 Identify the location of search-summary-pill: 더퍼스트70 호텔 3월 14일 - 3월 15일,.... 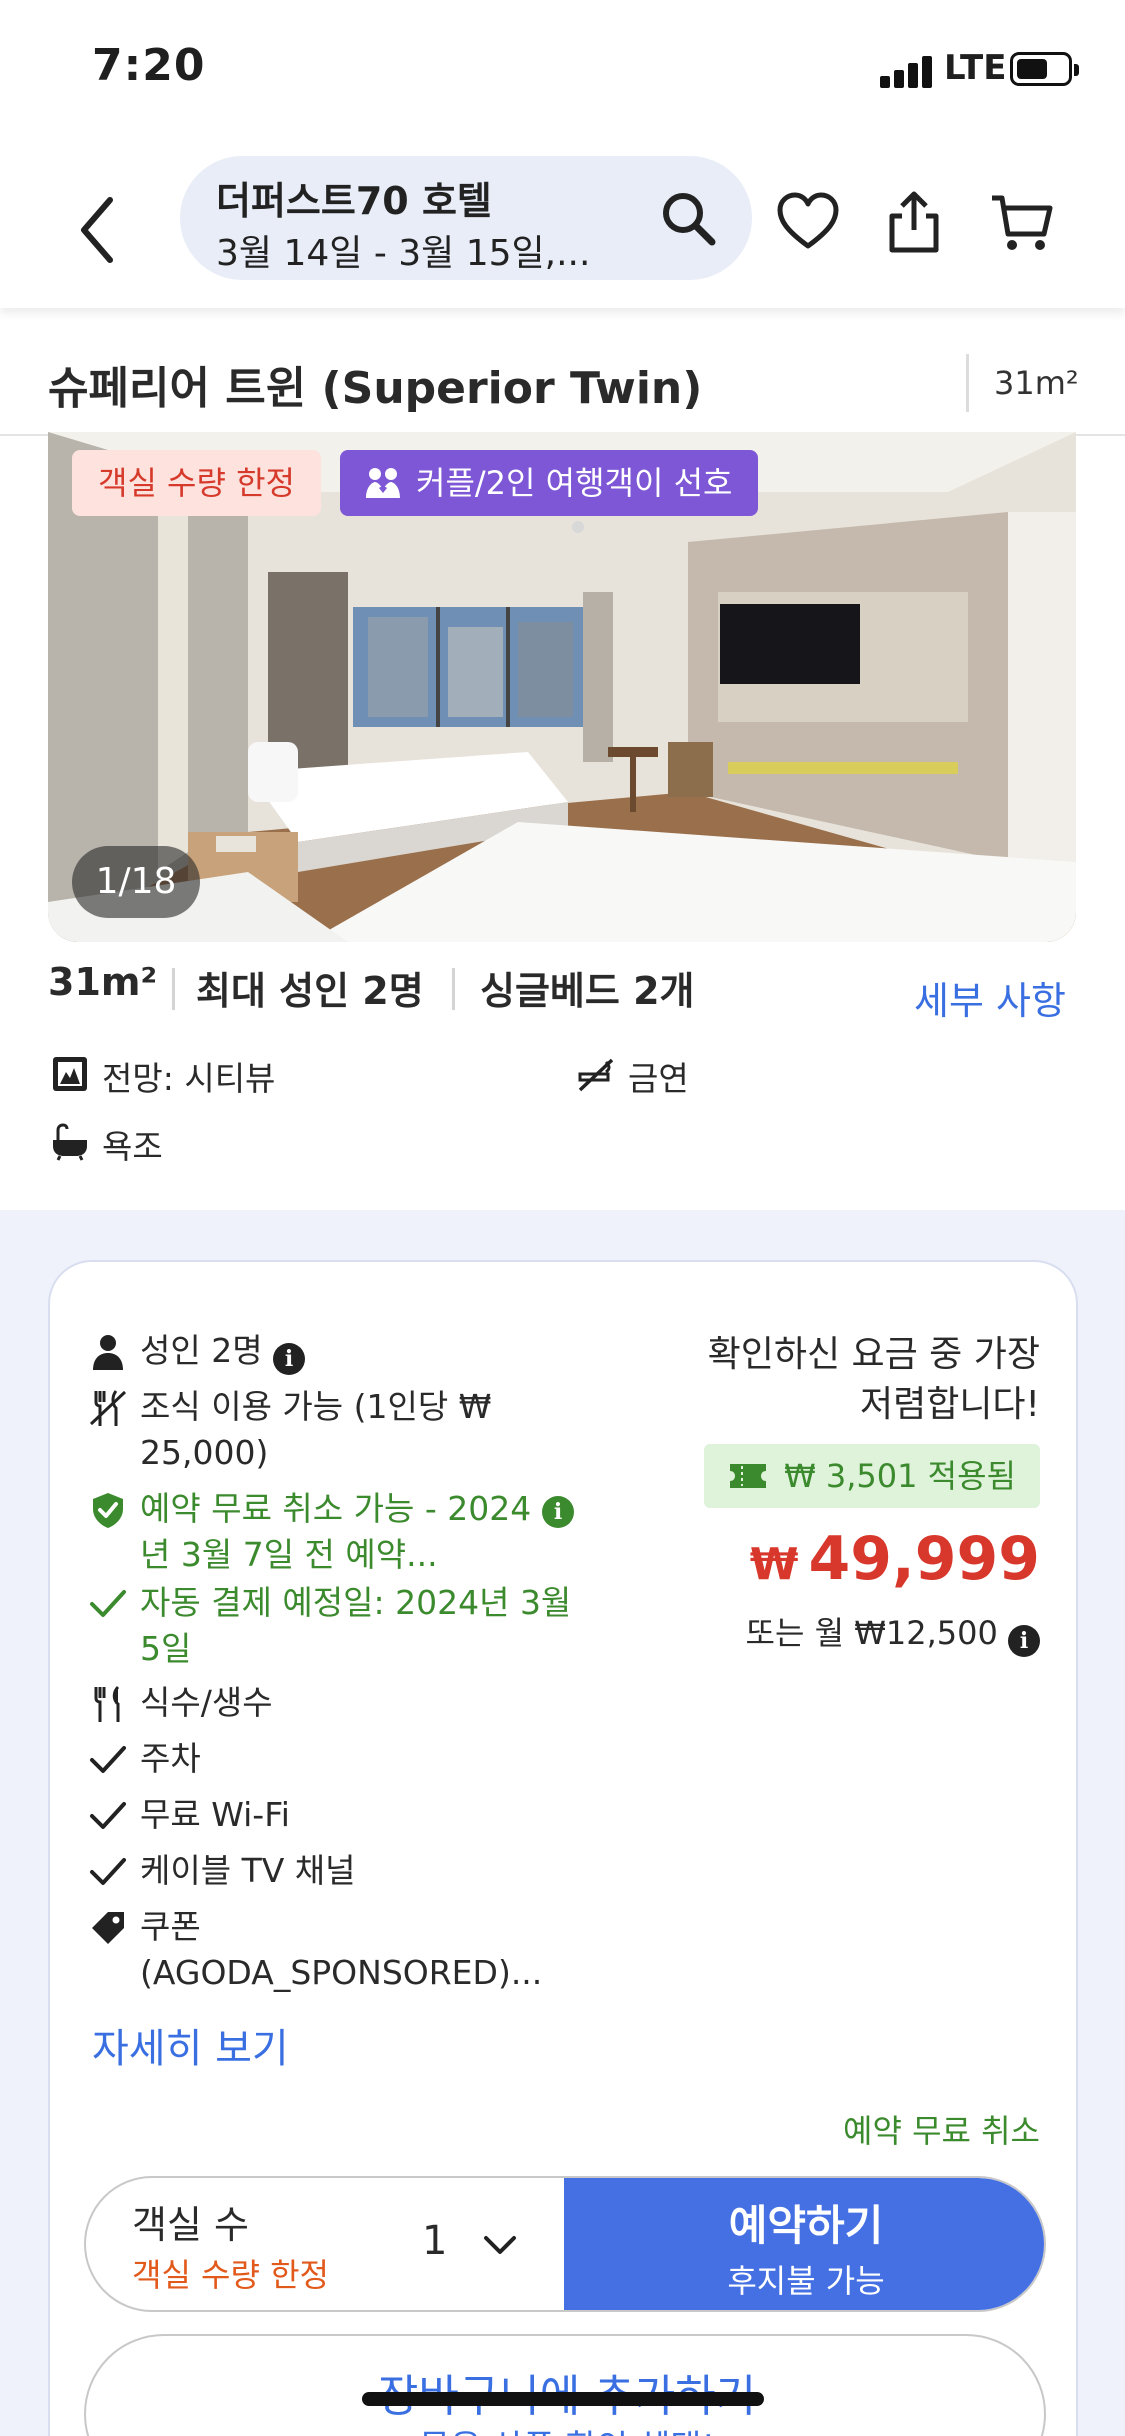
(466, 218).